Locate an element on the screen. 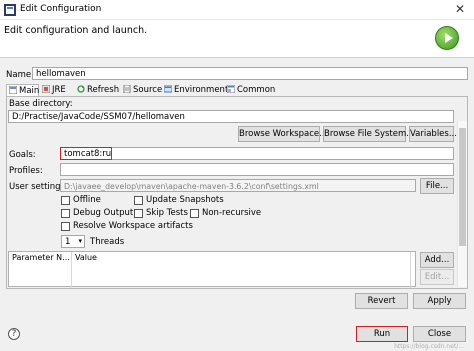  dialog-heading: Edit configuration and launch. is located at coordinates (76, 30).